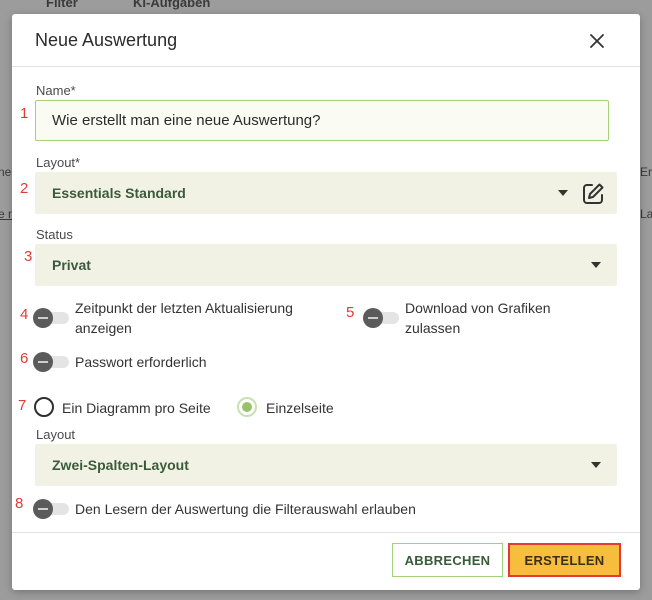  What do you see at coordinates (56, 90) in the screenshot?
I see `name-label: Name*` at bounding box center [56, 90].